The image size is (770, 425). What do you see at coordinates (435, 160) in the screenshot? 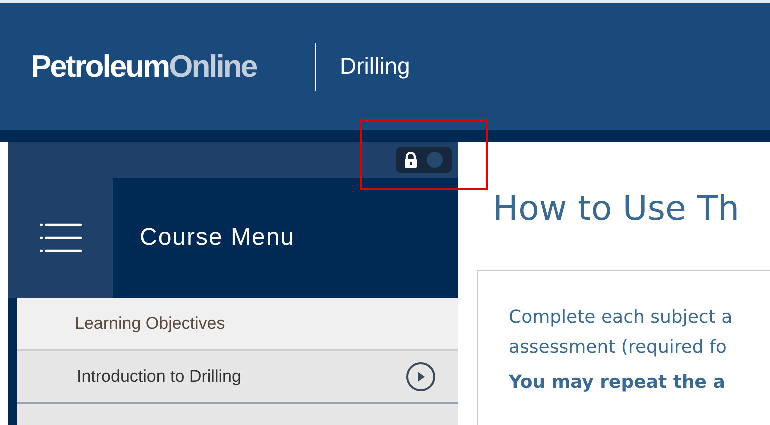
I see `toggle-knob` at bounding box center [435, 160].